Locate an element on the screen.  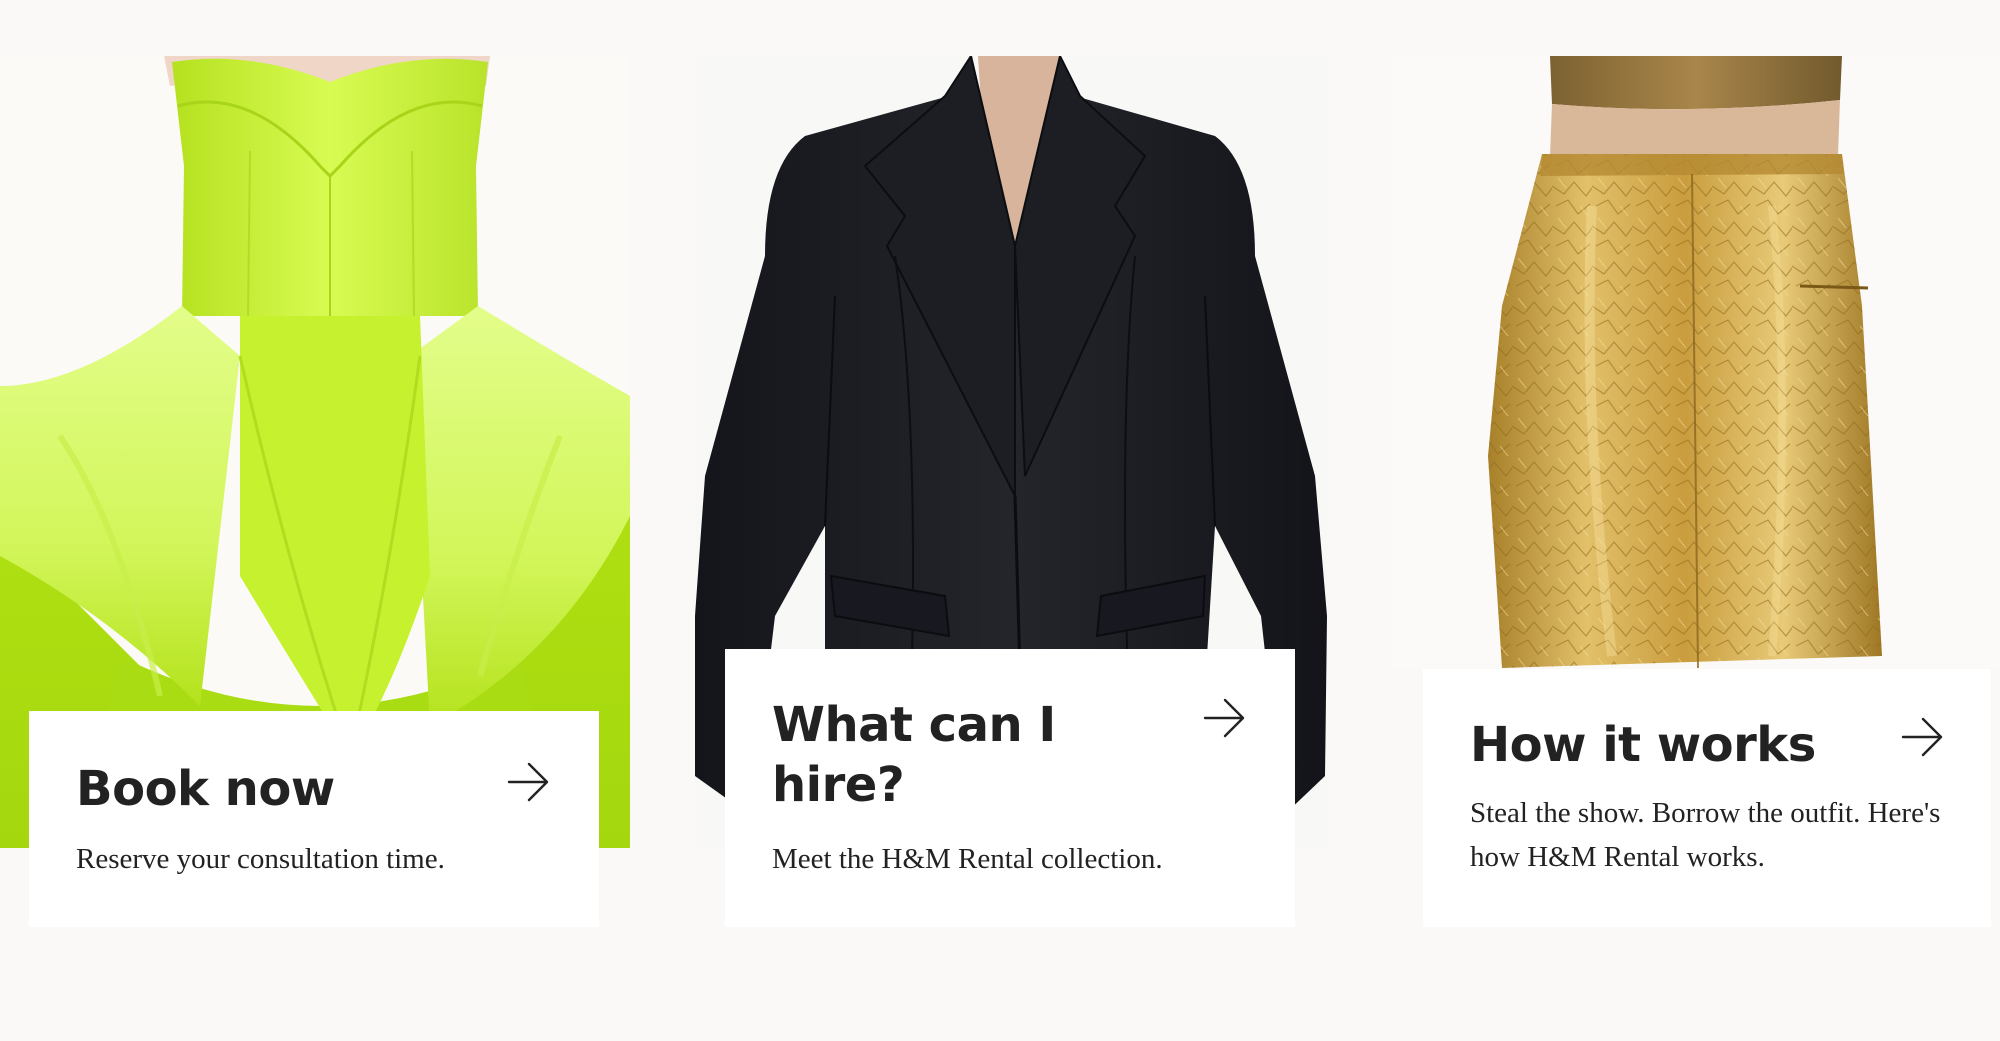
what-can-i-hire-description: Meet the H&M Rental collection. is located at coordinates (967, 859).